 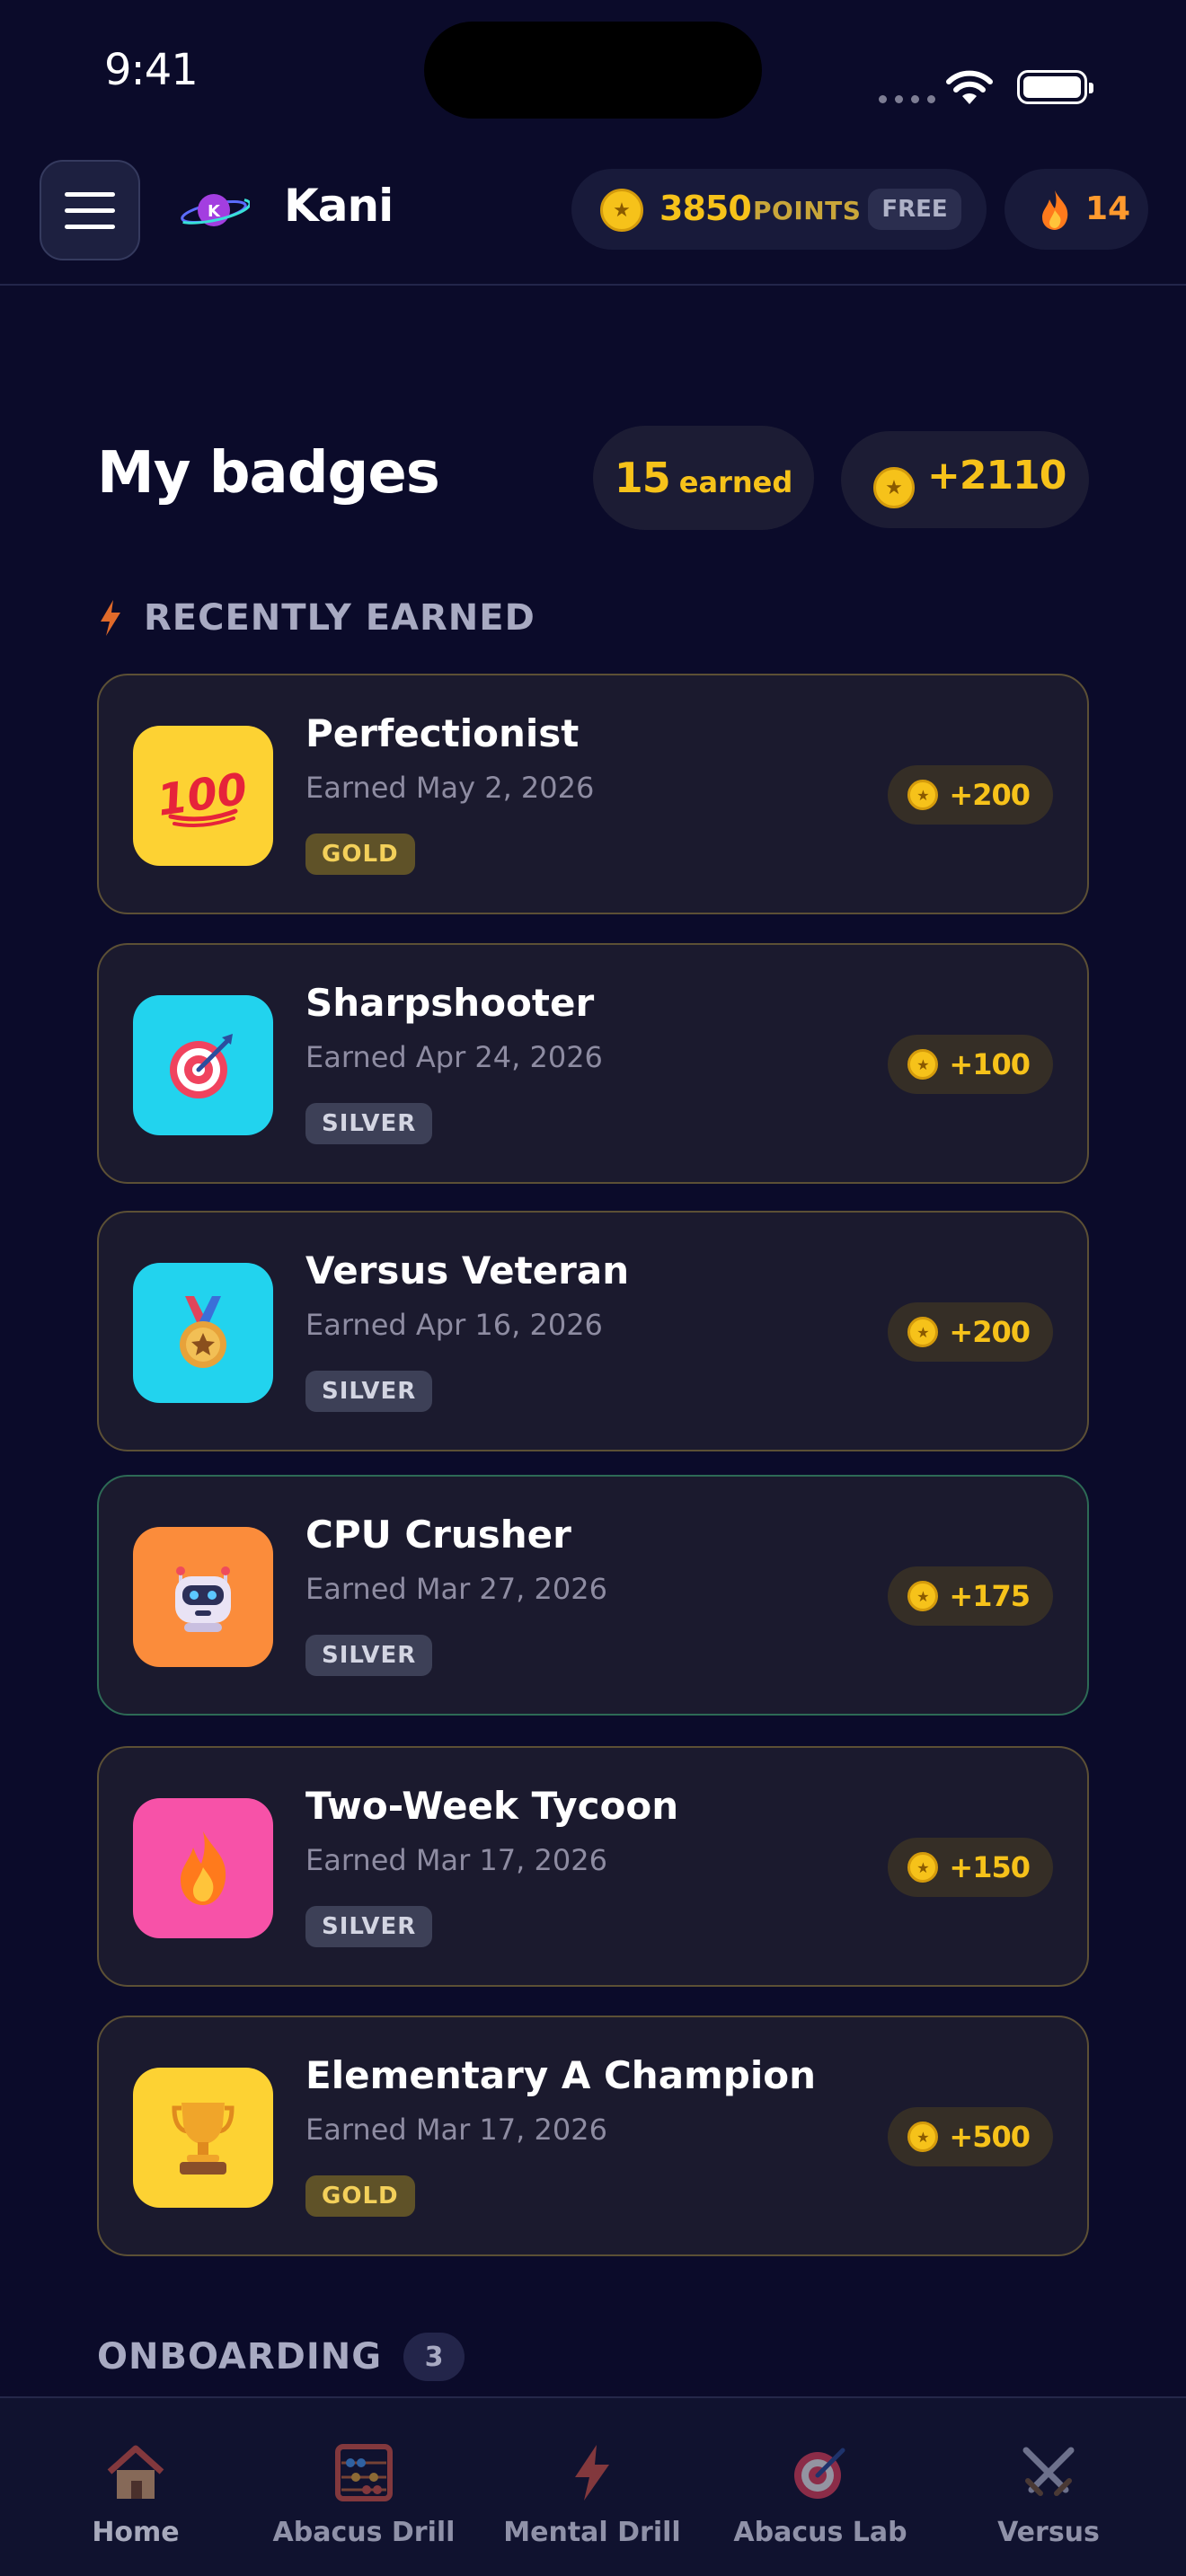 I want to click on nav-item-mental-drill: Mental Drill, so click(x=592, y=2487).